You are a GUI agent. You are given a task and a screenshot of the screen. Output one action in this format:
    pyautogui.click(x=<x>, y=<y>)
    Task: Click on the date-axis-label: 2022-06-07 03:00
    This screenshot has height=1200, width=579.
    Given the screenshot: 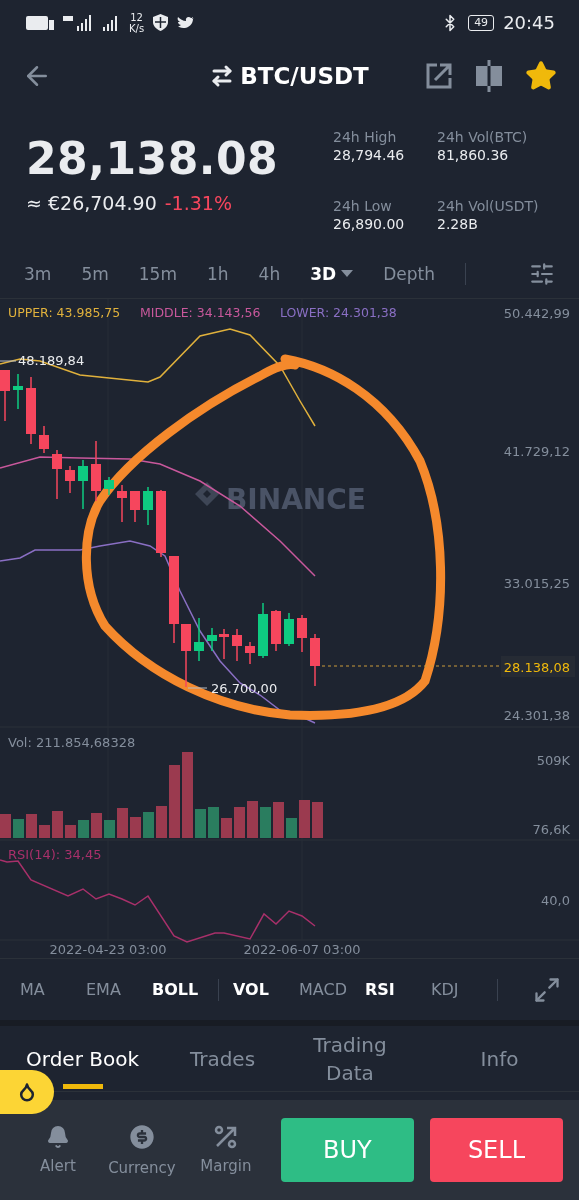 What is the action you would take?
    pyautogui.click(x=302, y=949)
    